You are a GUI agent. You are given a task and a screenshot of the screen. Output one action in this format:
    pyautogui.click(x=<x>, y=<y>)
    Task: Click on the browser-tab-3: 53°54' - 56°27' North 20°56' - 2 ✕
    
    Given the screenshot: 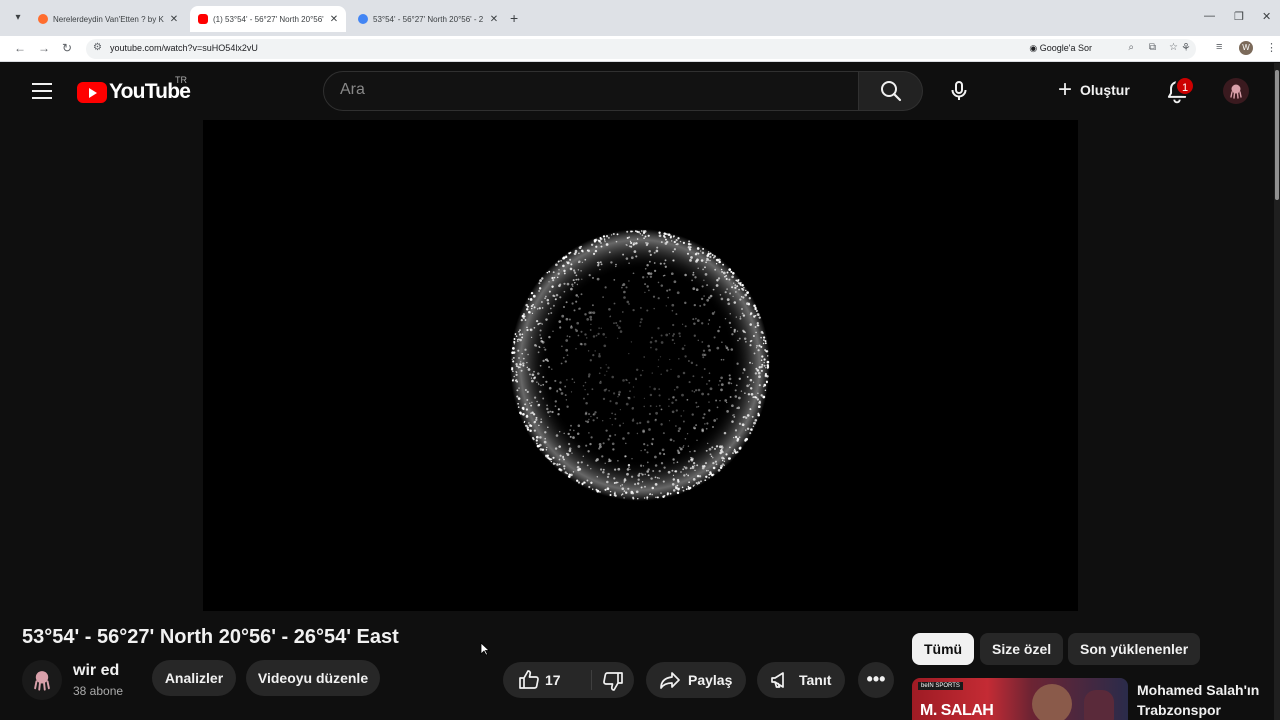 What is the action you would take?
    pyautogui.click(x=428, y=19)
    